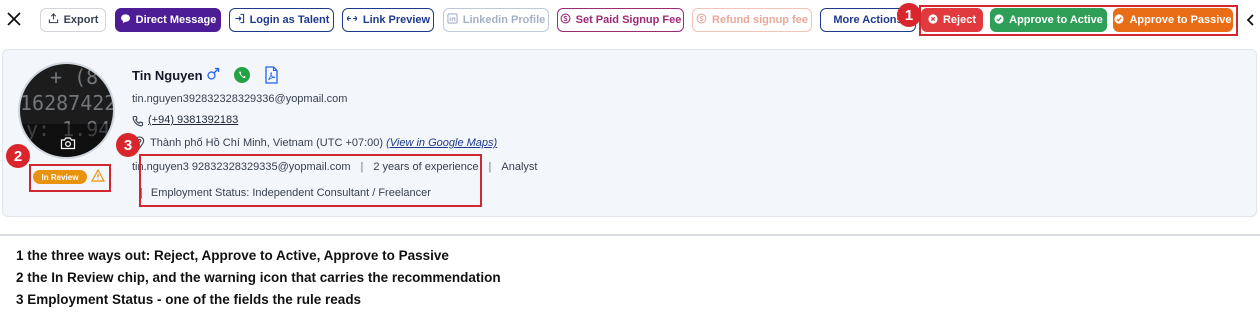 The width and height of the screenshot is (1260, 314). I want to click on male-gender-icon, so click(213, 76).